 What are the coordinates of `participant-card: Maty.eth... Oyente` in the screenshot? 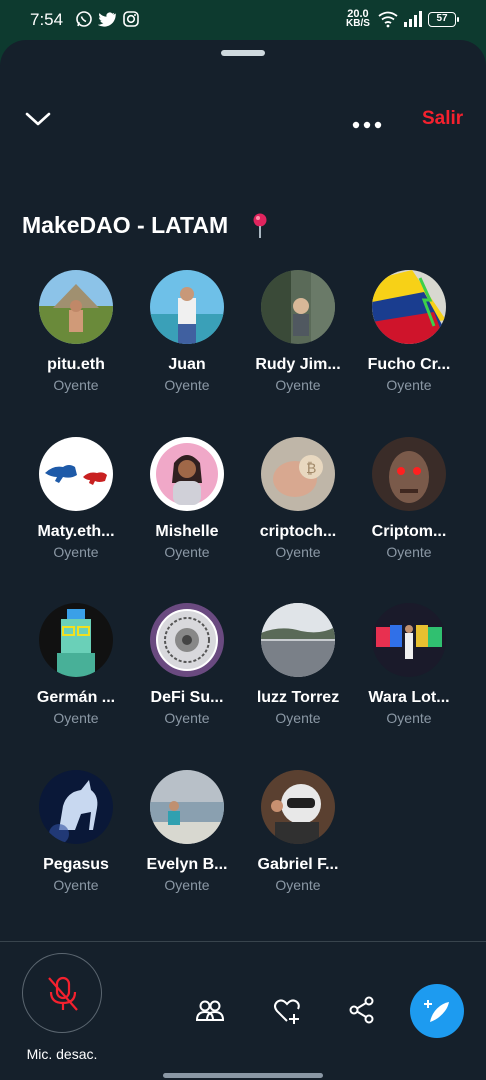 It's located at (76, 498).